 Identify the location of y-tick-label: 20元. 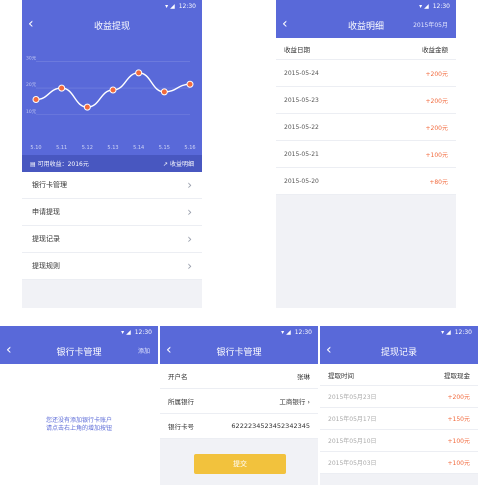
(31, 85).